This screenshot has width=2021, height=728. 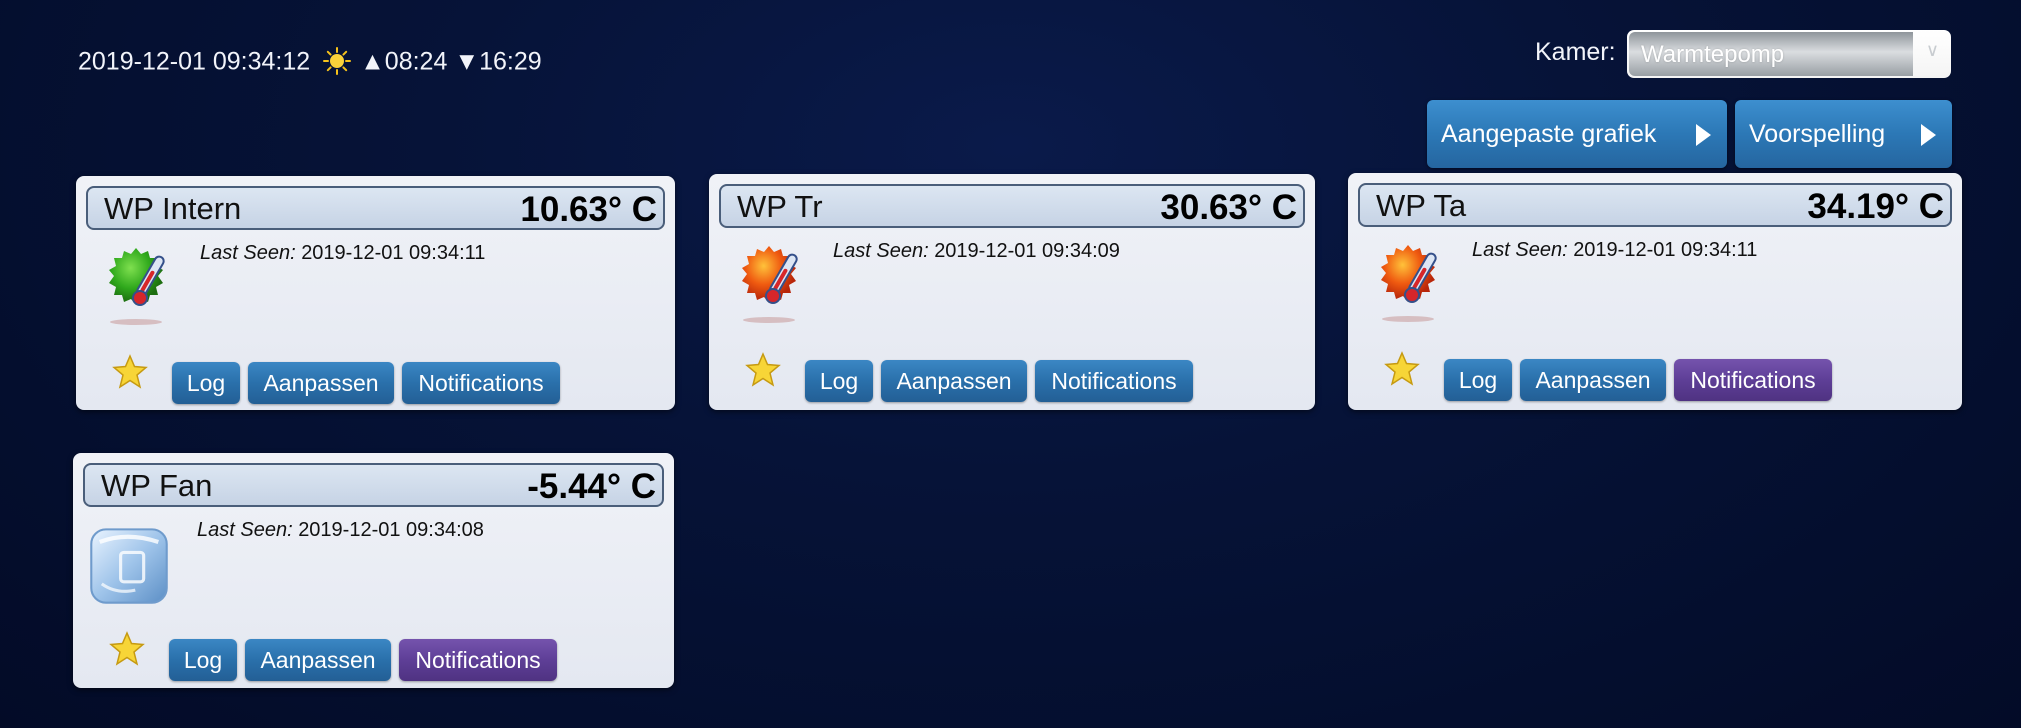 I want to click on kamer-label: Kamer:, so click(x=1575, y=52).